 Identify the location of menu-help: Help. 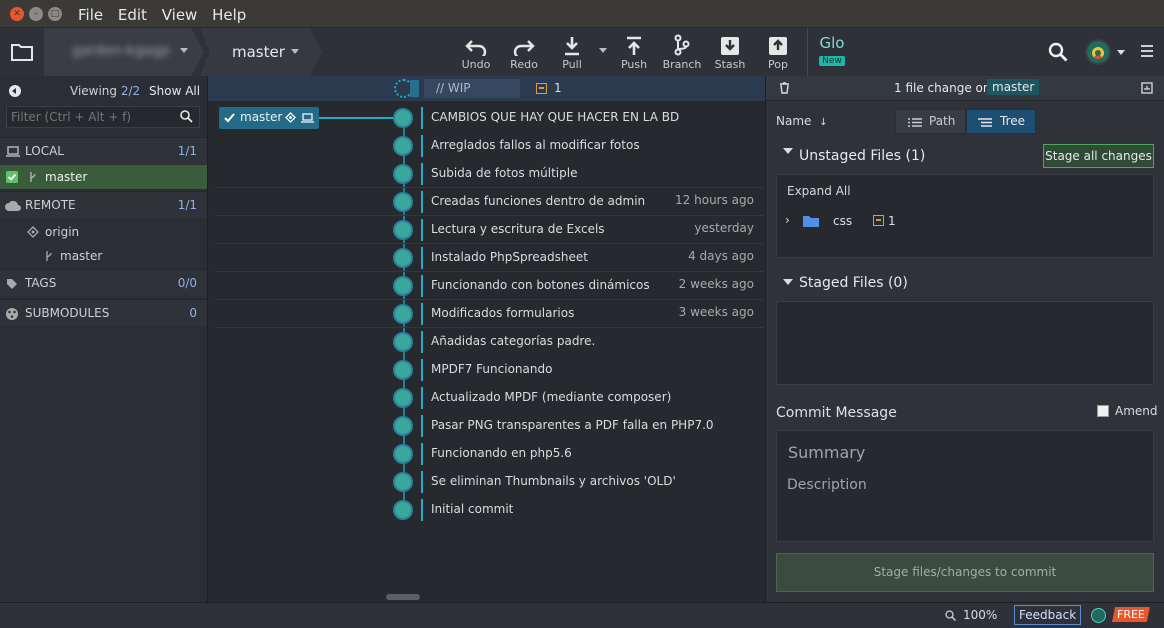
(229, 15).